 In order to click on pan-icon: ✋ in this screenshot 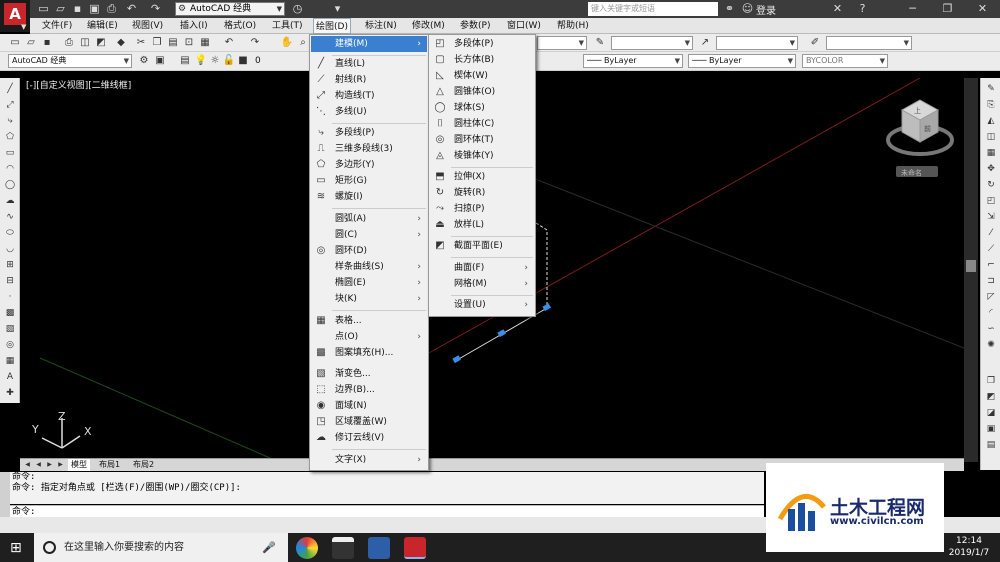, I will do `click(287, 43)`.